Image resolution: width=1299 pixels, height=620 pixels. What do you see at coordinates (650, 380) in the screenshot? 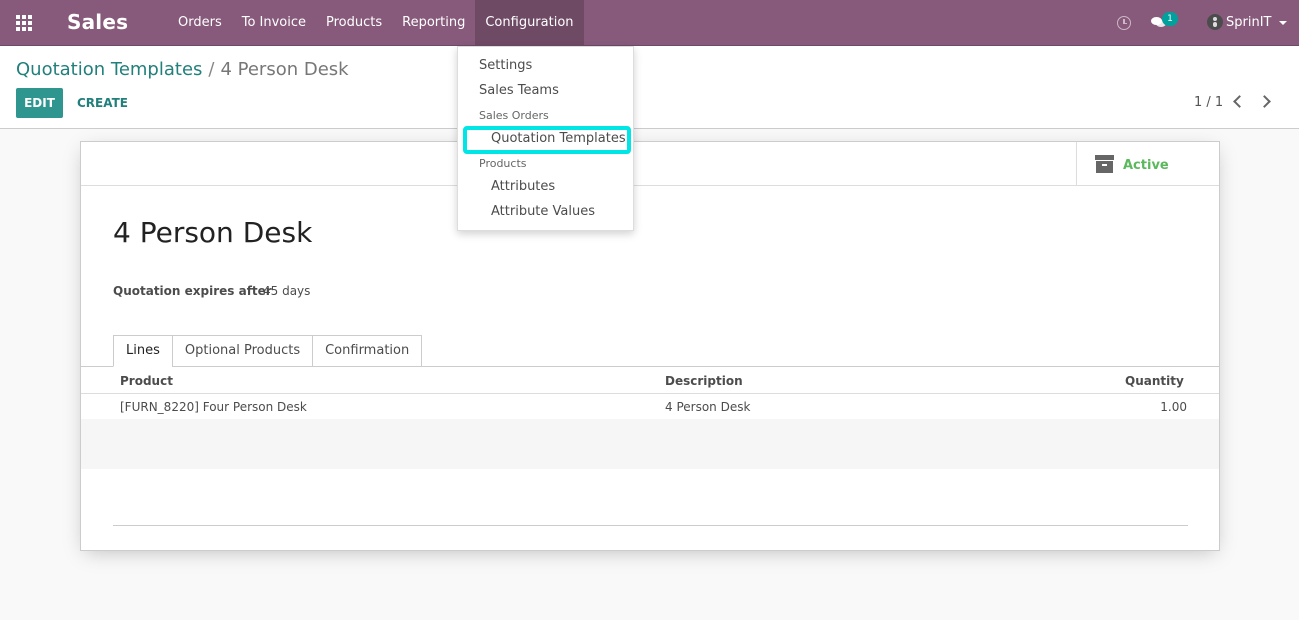
I see `lines-table-header: Product Description Quantity` at bounding box center [650, 380].